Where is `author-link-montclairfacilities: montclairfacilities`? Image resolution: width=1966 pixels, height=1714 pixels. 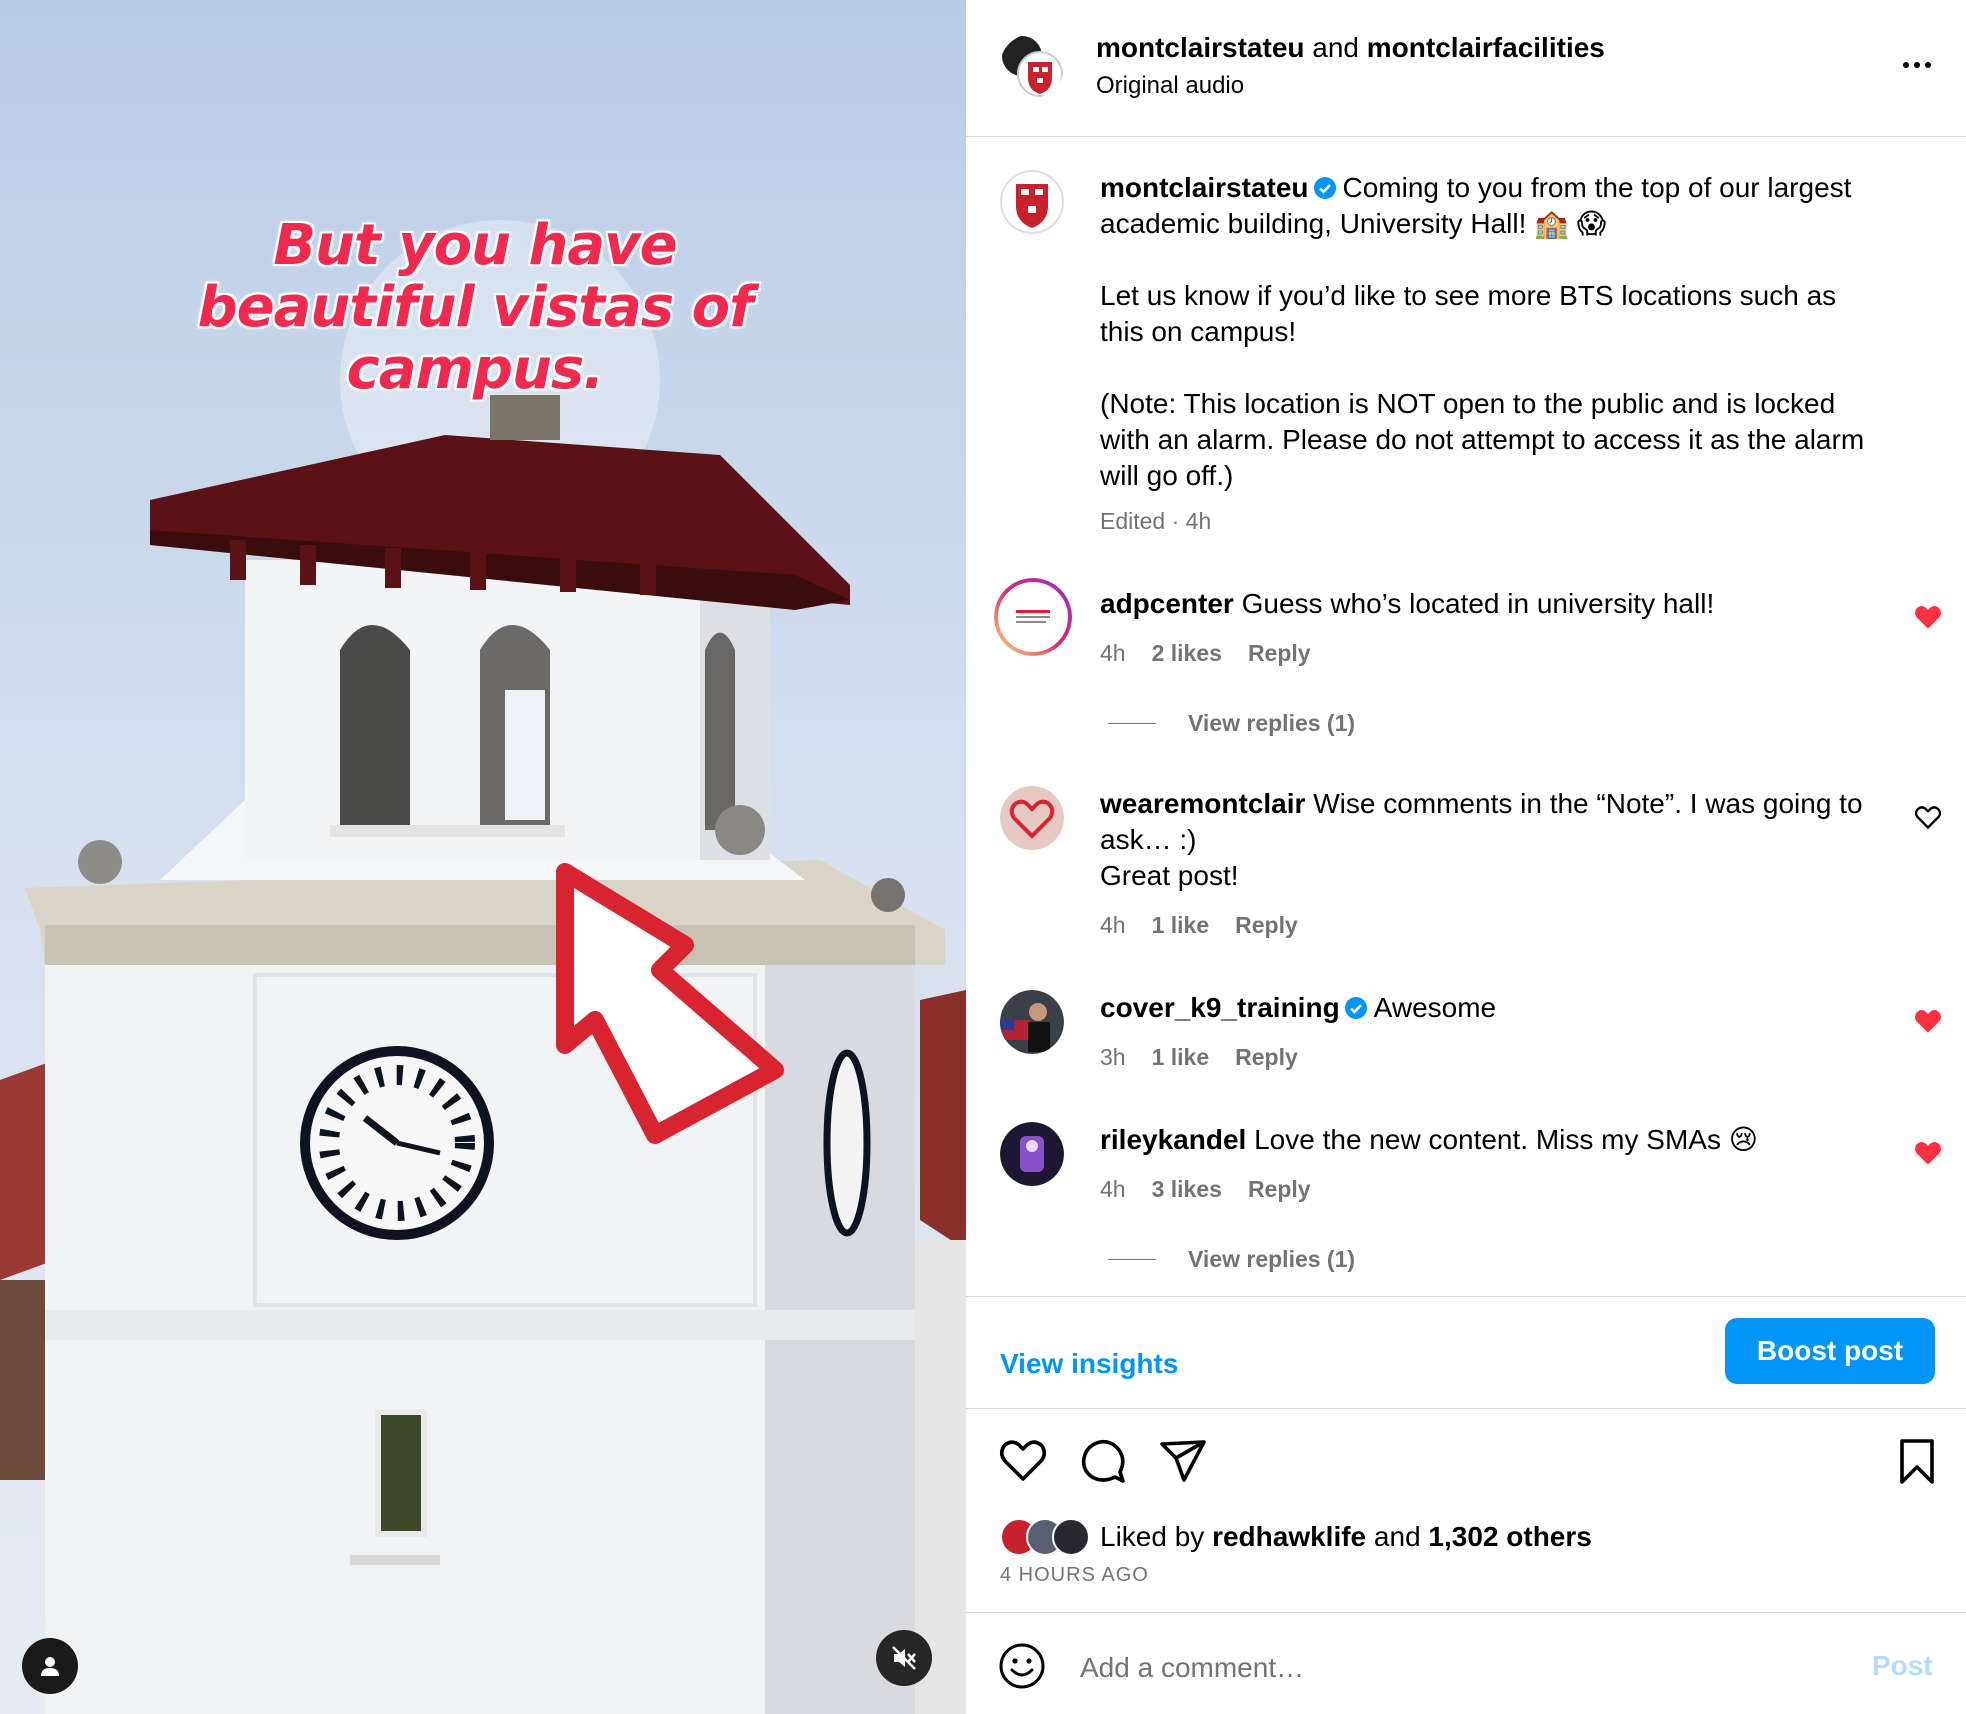
author-link-montclairfacilities: montclairfacilities is located at coordinates (1486, 47).